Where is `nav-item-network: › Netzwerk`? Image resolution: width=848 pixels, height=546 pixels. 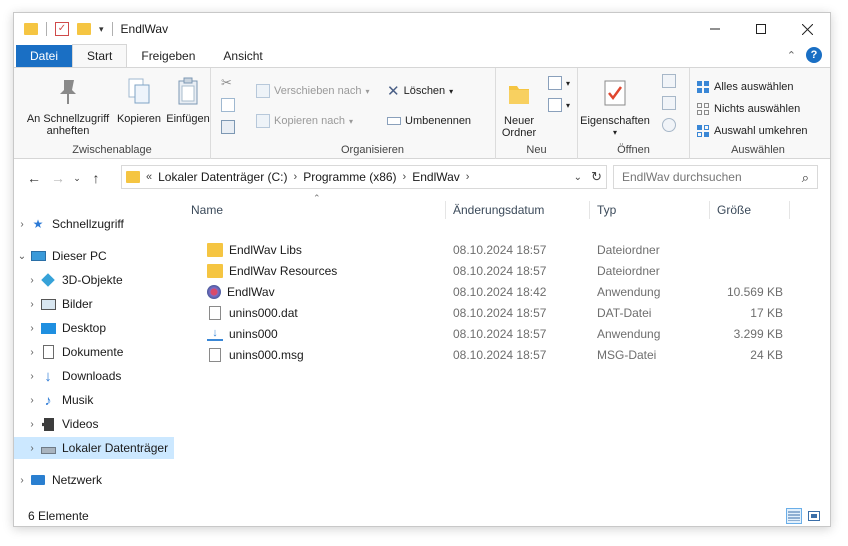
nav-item-network: › Netzwerk is located at coordinates (94, 480).